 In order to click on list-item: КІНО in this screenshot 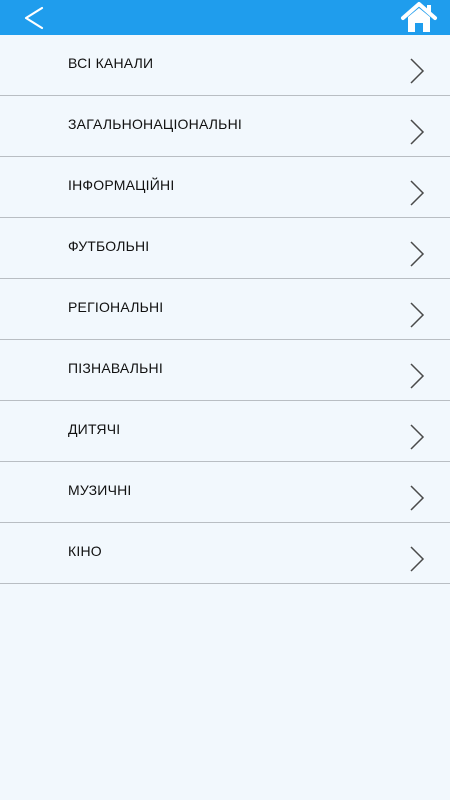, I will do `click(225, 553)`.